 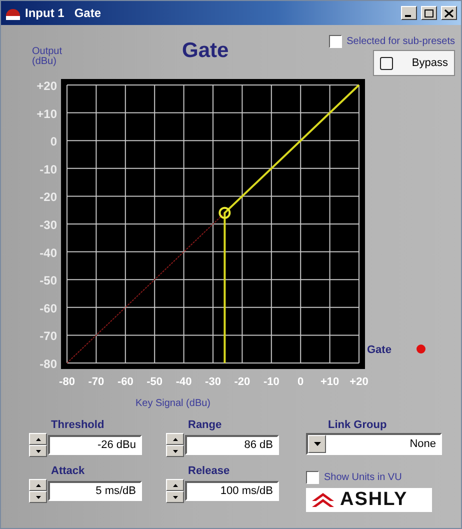 What do you see at coordinates (95, 491) in the screenshot?
I see `value-field: 5 ms/dB` at bounding box center [95, 491].